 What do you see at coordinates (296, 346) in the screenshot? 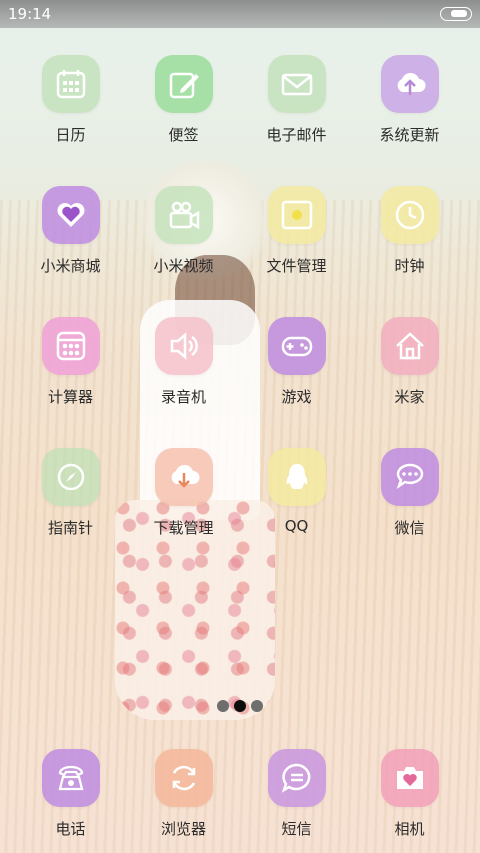
I see `gamepad-icon` at bounding box center [296, 346].